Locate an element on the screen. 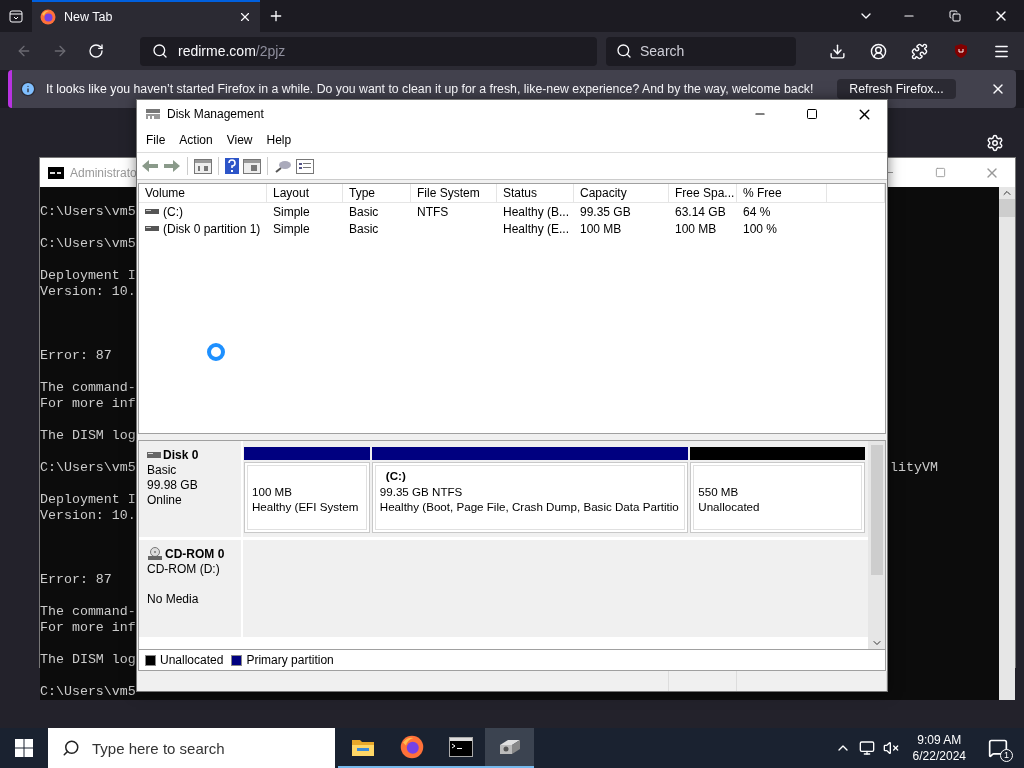 The image size is (1024, 768). menu-item: View is located at coordinates (239, 140).